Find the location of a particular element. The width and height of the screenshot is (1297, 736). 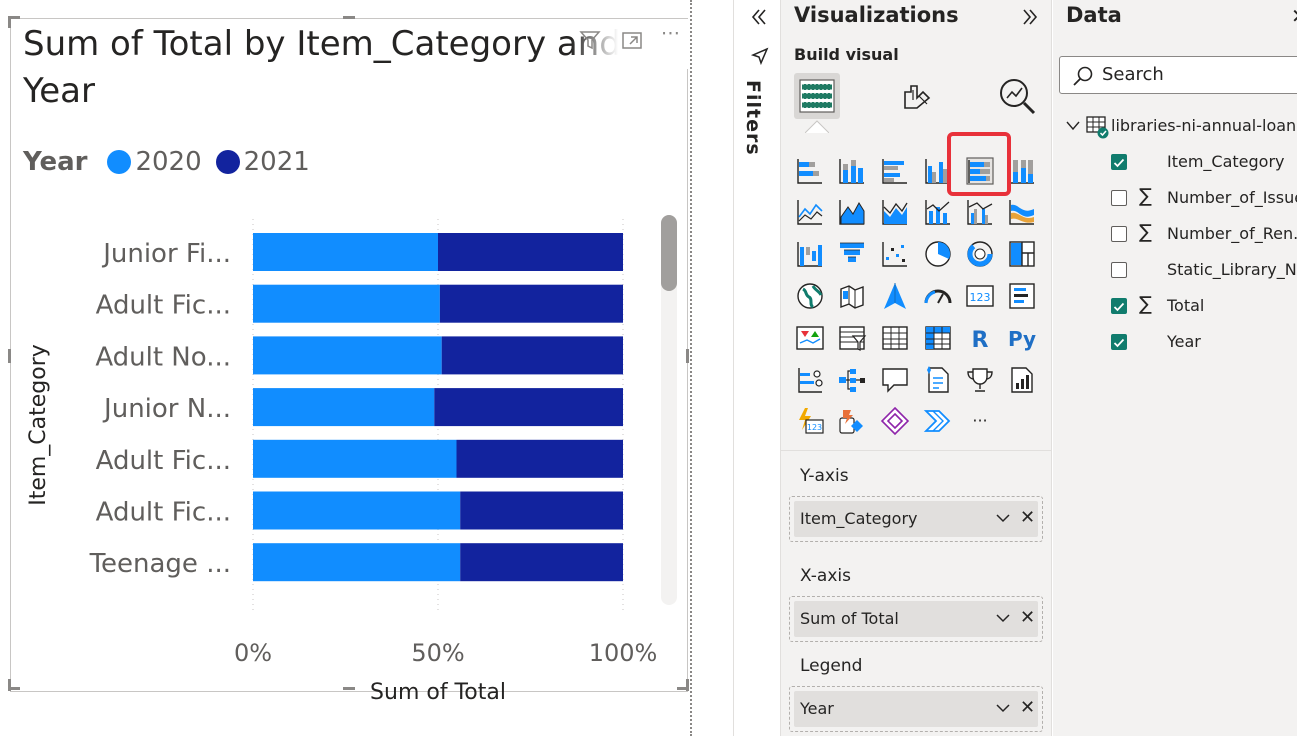

map-icon is located at coordinates (810, 296).